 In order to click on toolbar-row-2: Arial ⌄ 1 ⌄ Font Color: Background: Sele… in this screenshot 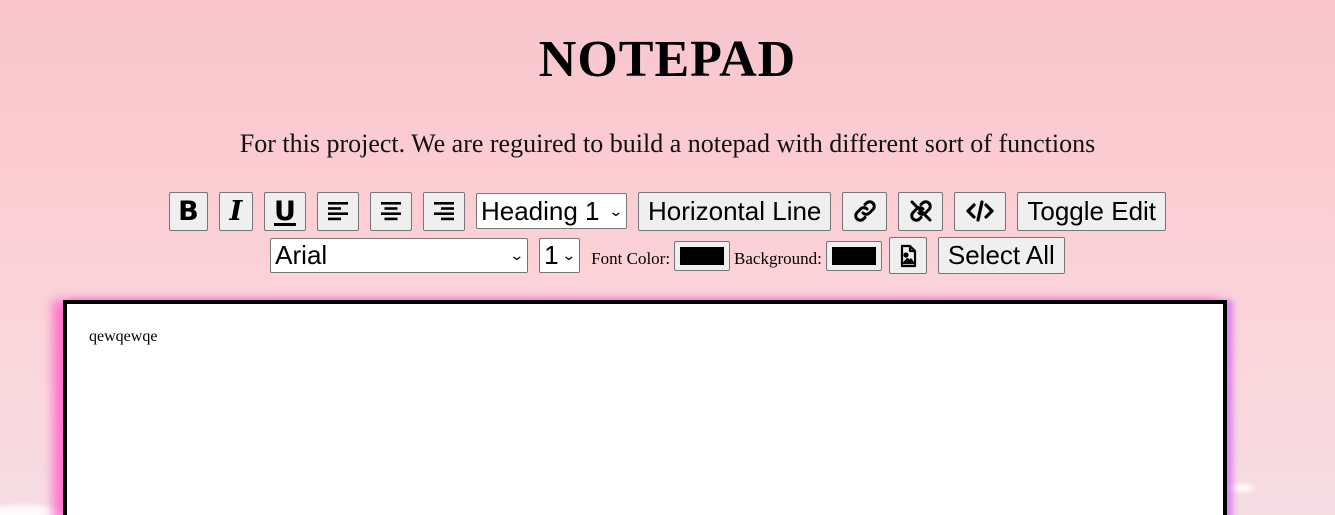, I will do `click(667, 255)`.